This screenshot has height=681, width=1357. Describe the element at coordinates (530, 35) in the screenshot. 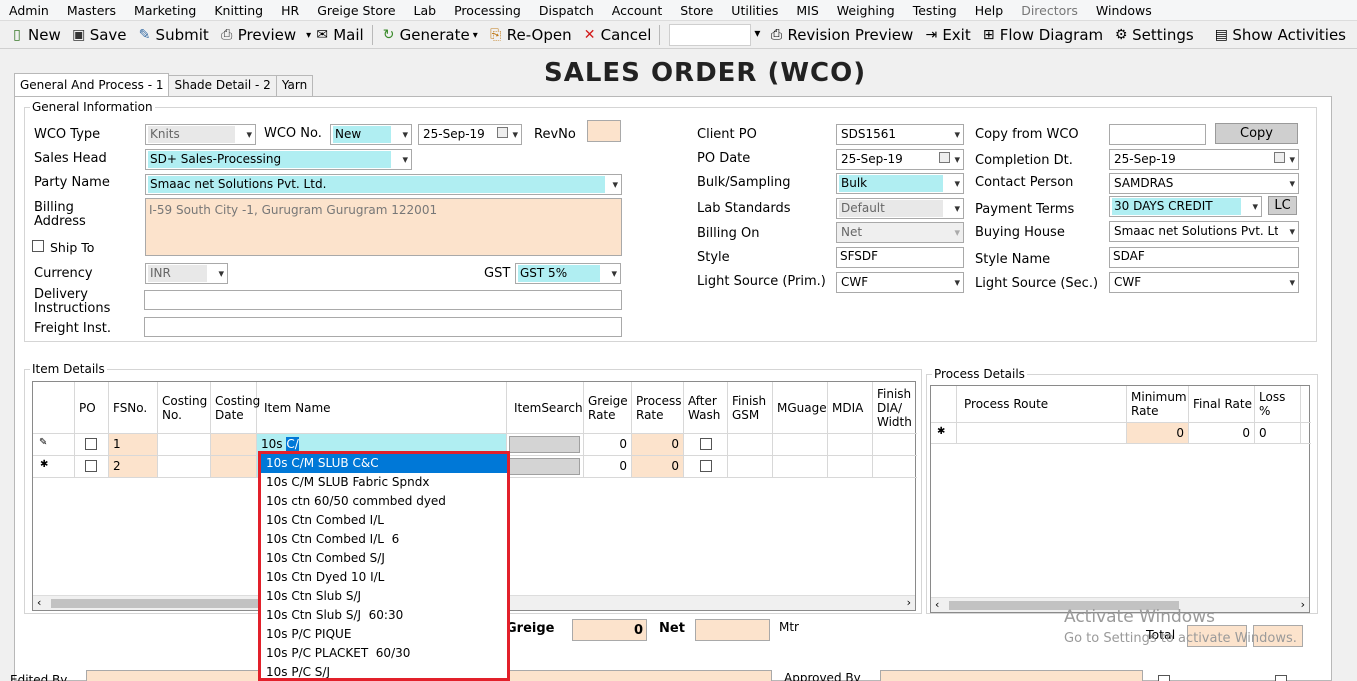

I see `reopen-button: ⎘ Re-Open` at that location.